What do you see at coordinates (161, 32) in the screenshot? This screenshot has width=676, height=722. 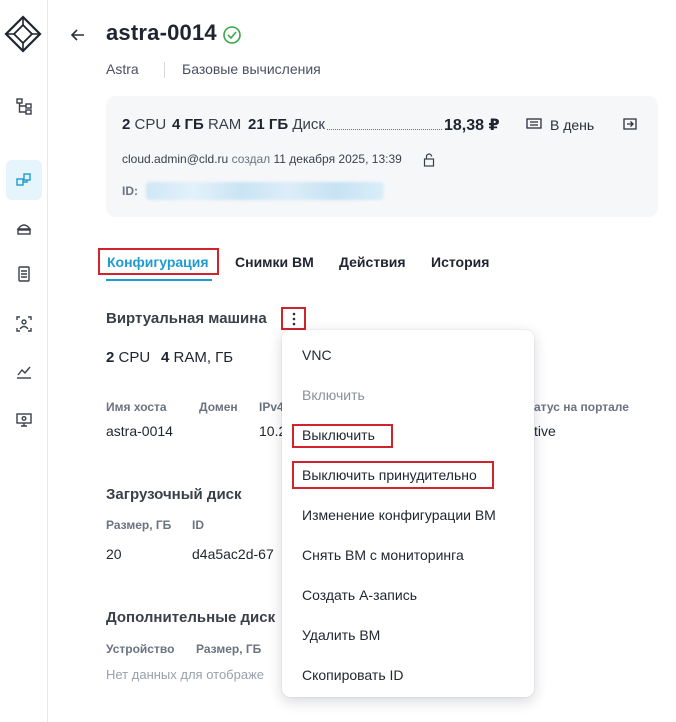 I see `page-title: astra-0014` at bounding box center [161, 32].